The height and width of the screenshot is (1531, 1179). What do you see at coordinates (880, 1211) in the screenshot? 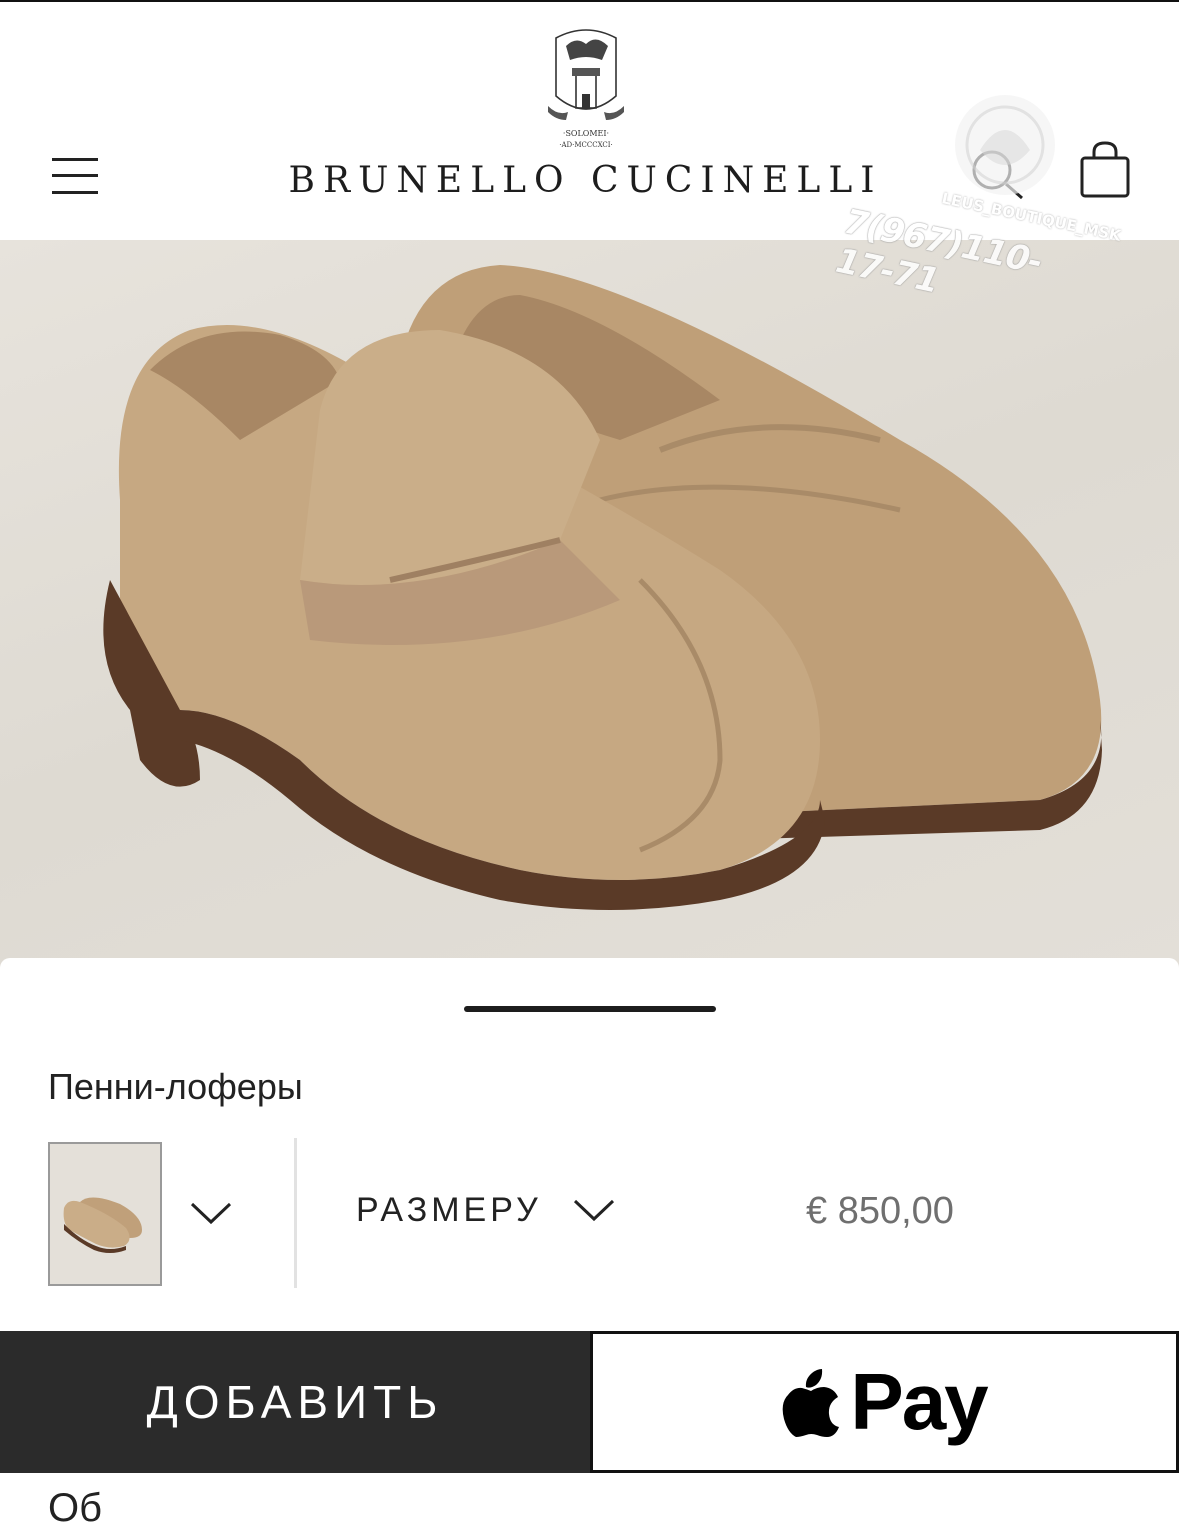
I see `product-price: € 850,00` at bounding box center [880, 1211].